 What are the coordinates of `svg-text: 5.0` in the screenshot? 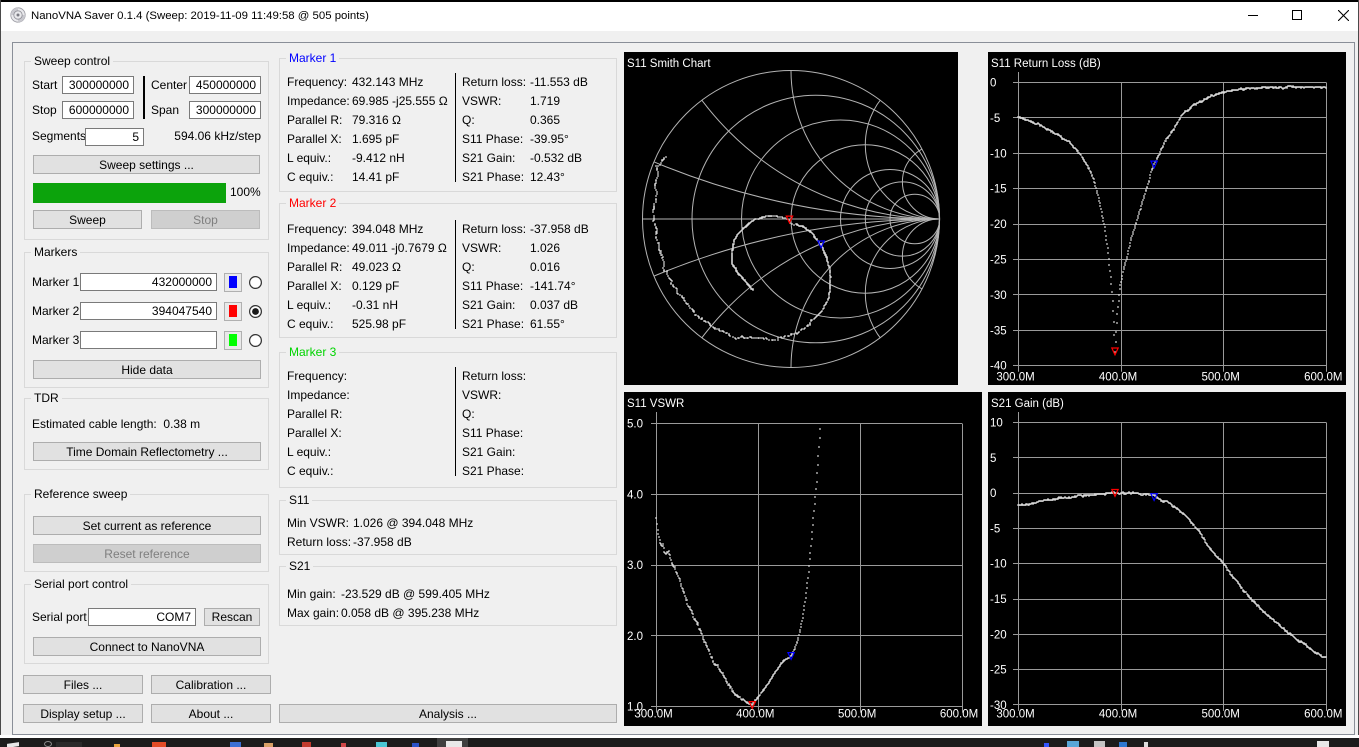 It's located at (635, 425).